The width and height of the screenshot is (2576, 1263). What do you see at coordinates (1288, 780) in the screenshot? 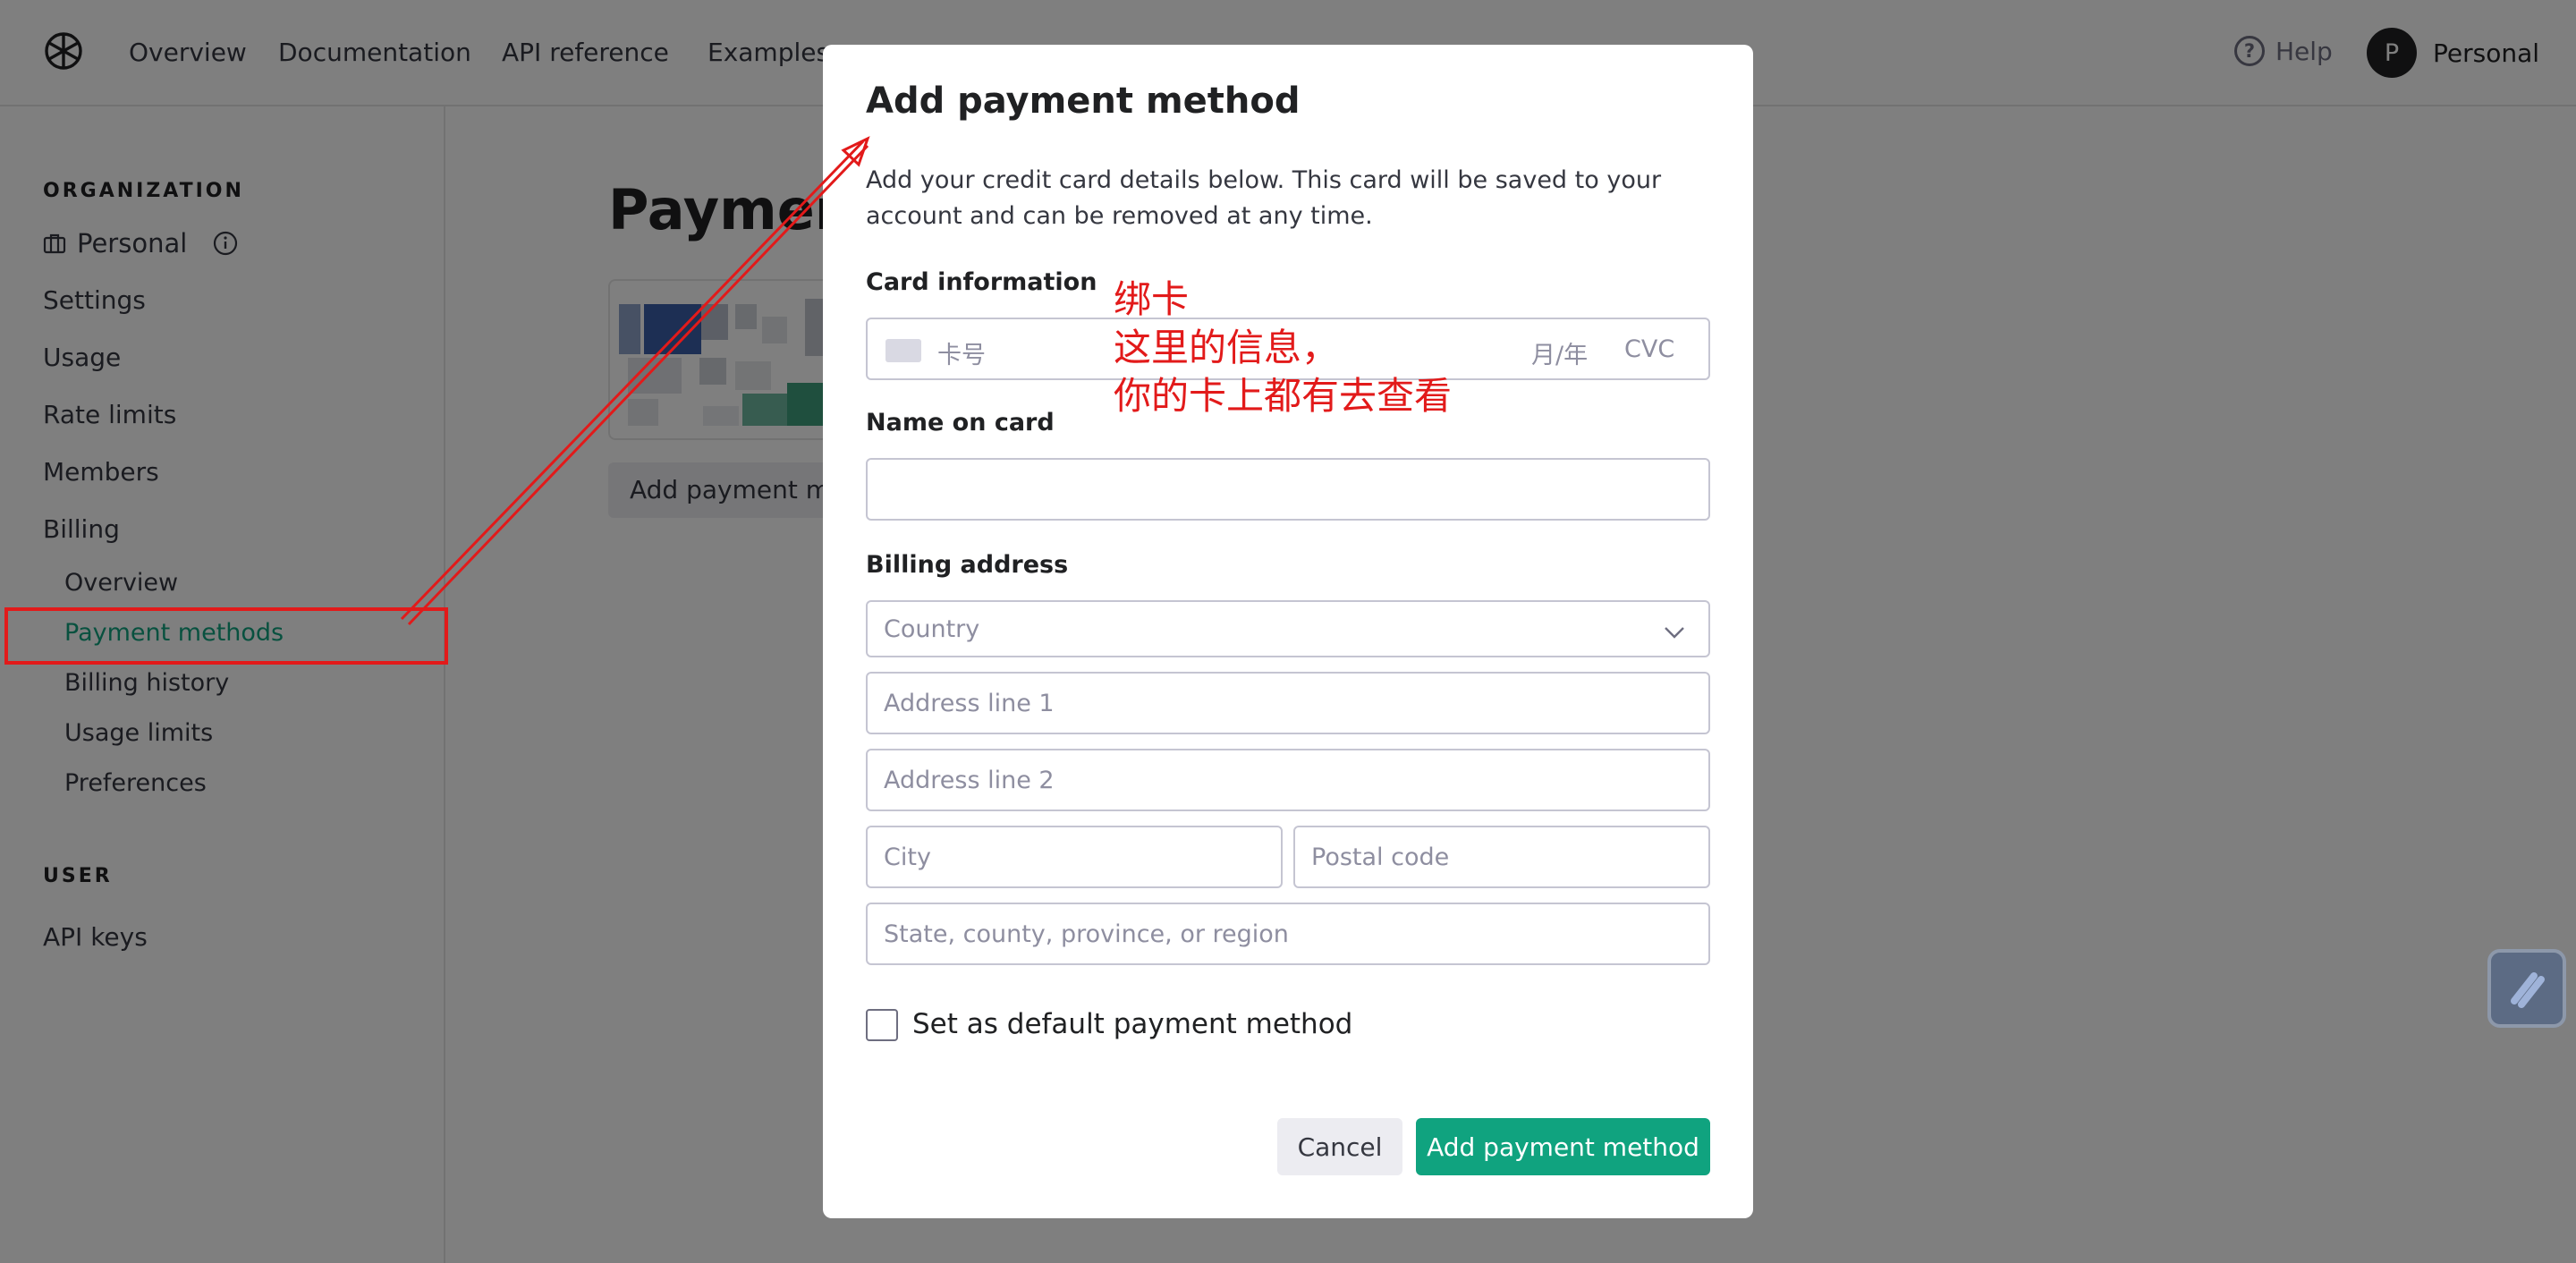
I see `address-line-2-input` at bounding box center [1288, 780].